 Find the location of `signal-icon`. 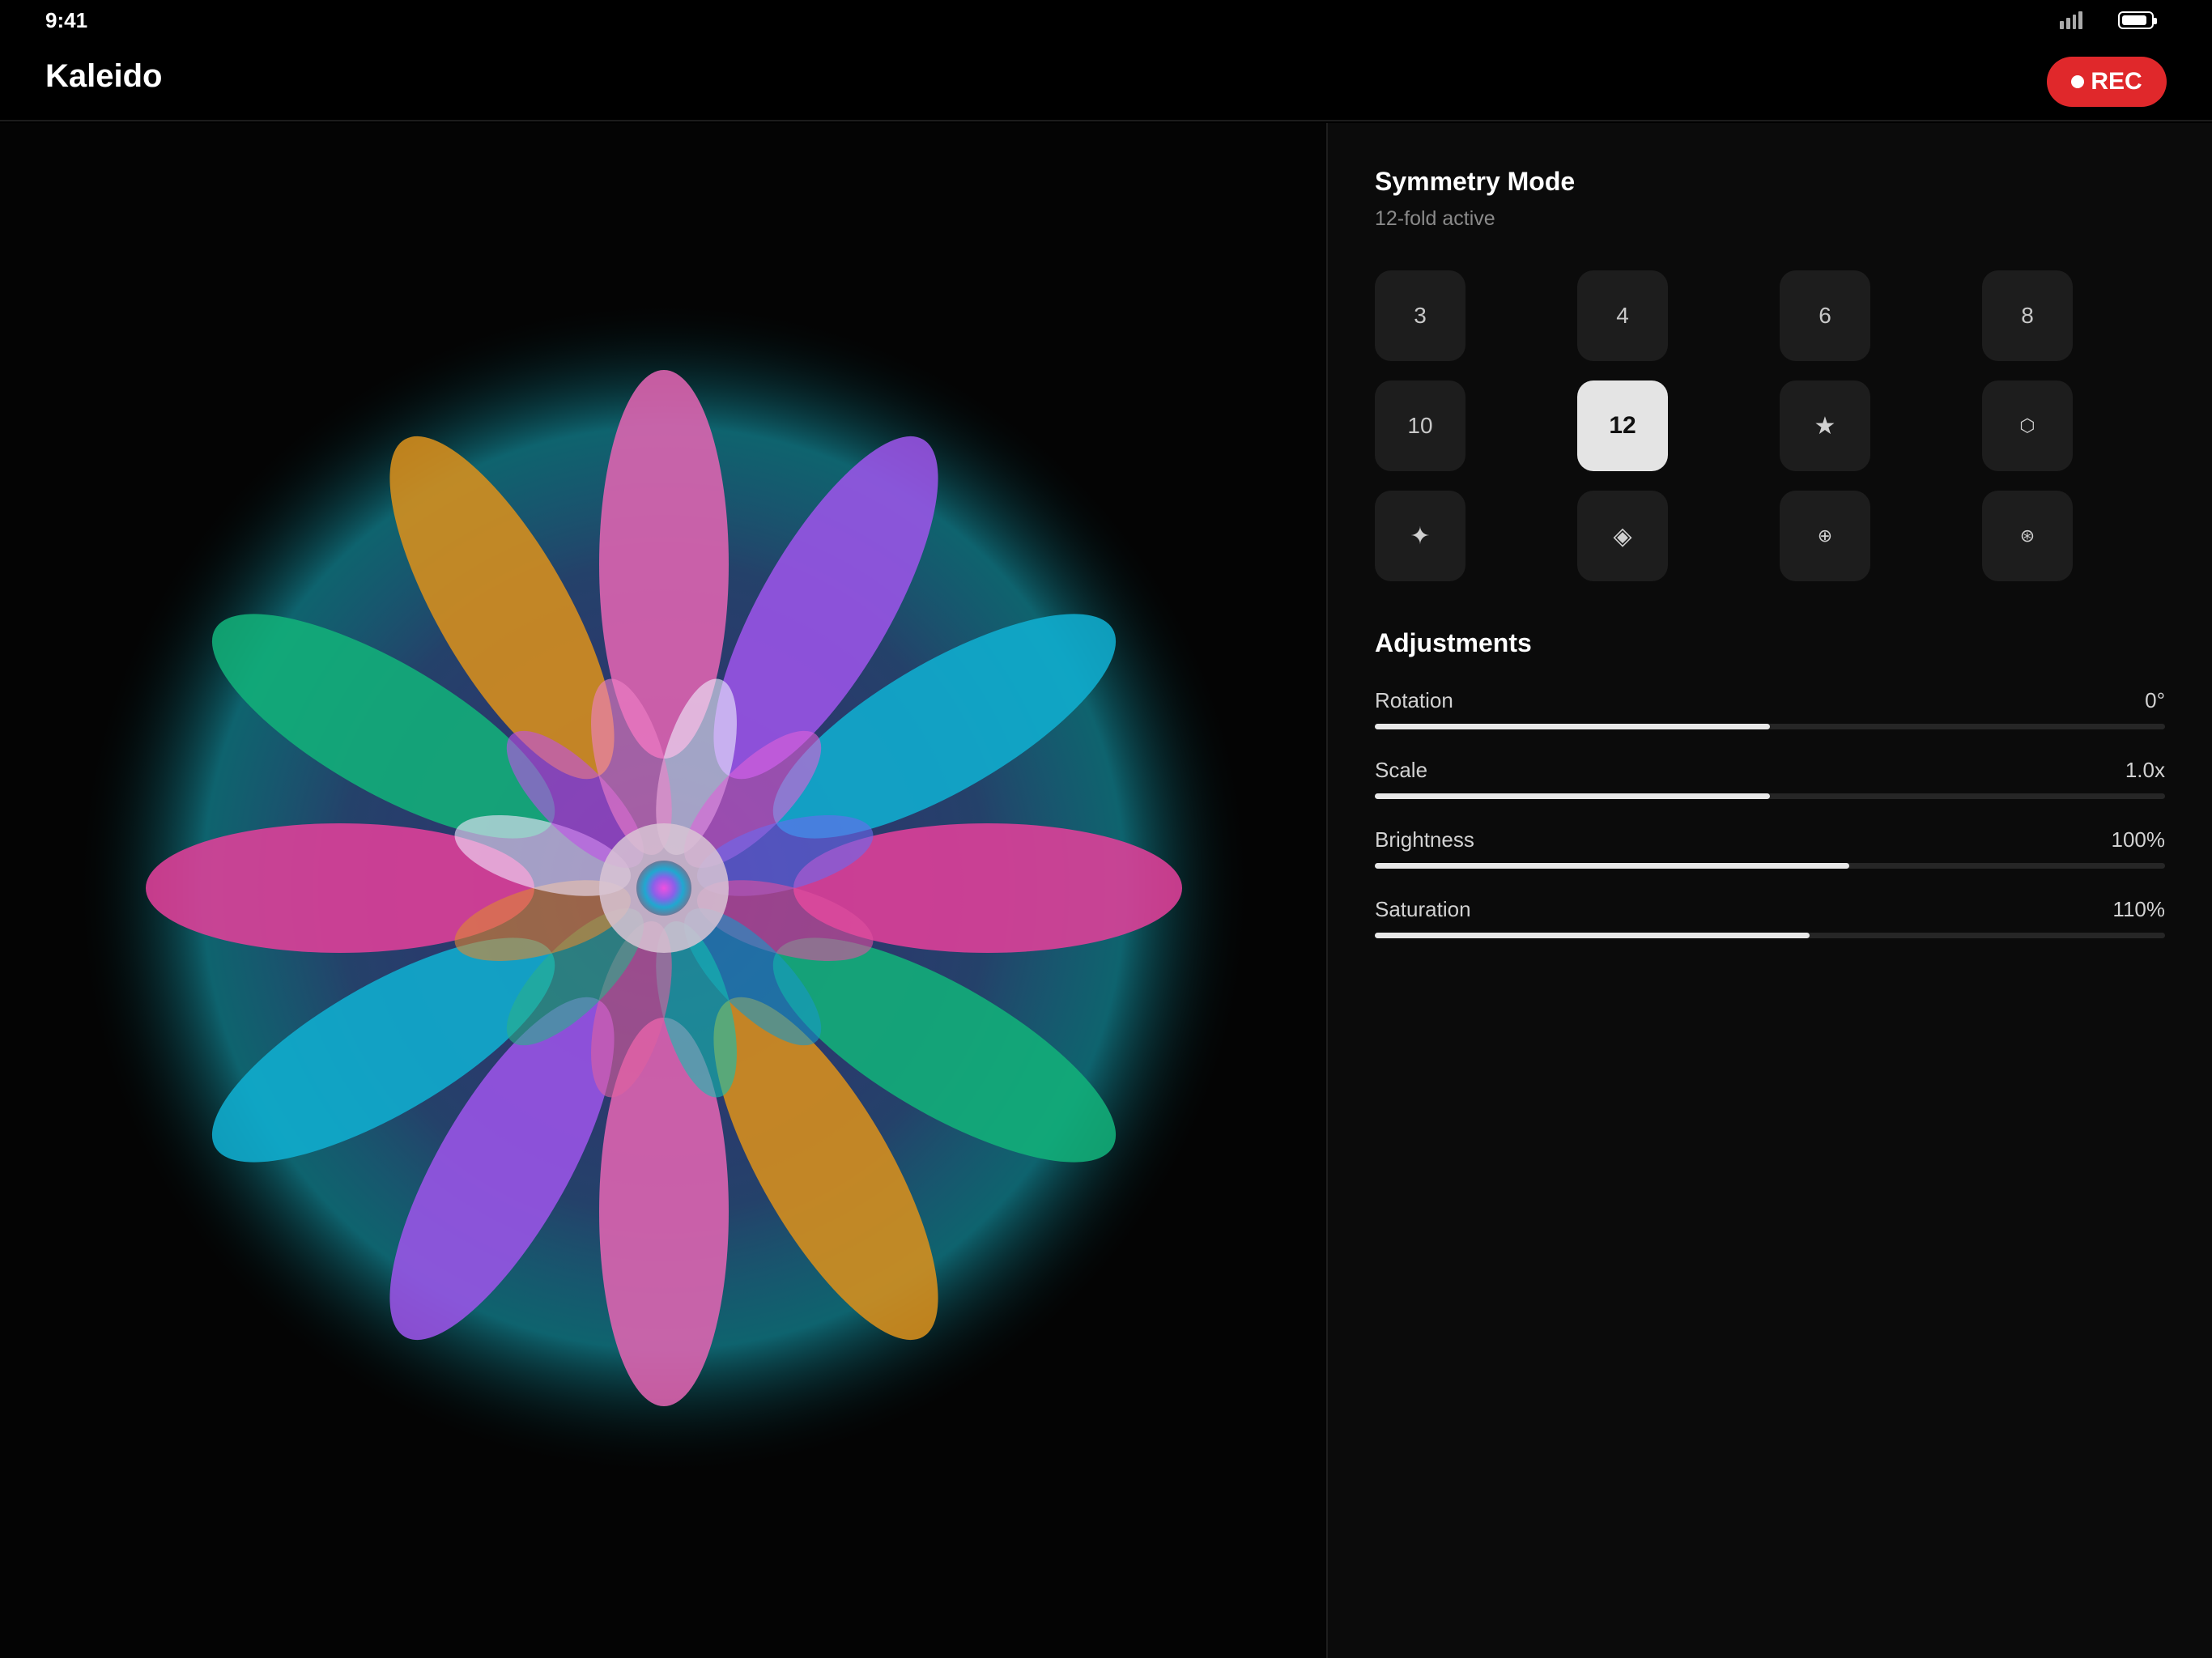

signal-icon is located at coordinates (2071, 20).